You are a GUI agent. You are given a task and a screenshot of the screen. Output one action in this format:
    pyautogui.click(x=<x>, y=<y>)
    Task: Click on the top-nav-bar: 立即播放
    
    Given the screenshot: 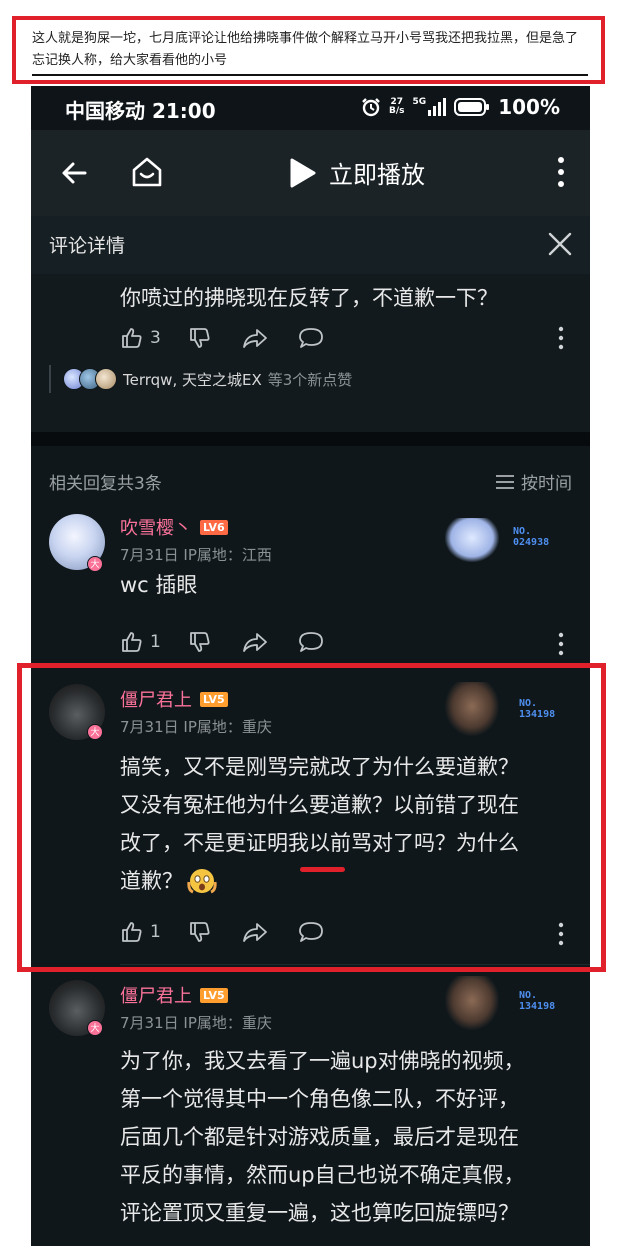 What is the action you would take?
    pyautogui.click(x=310, y=173)
    